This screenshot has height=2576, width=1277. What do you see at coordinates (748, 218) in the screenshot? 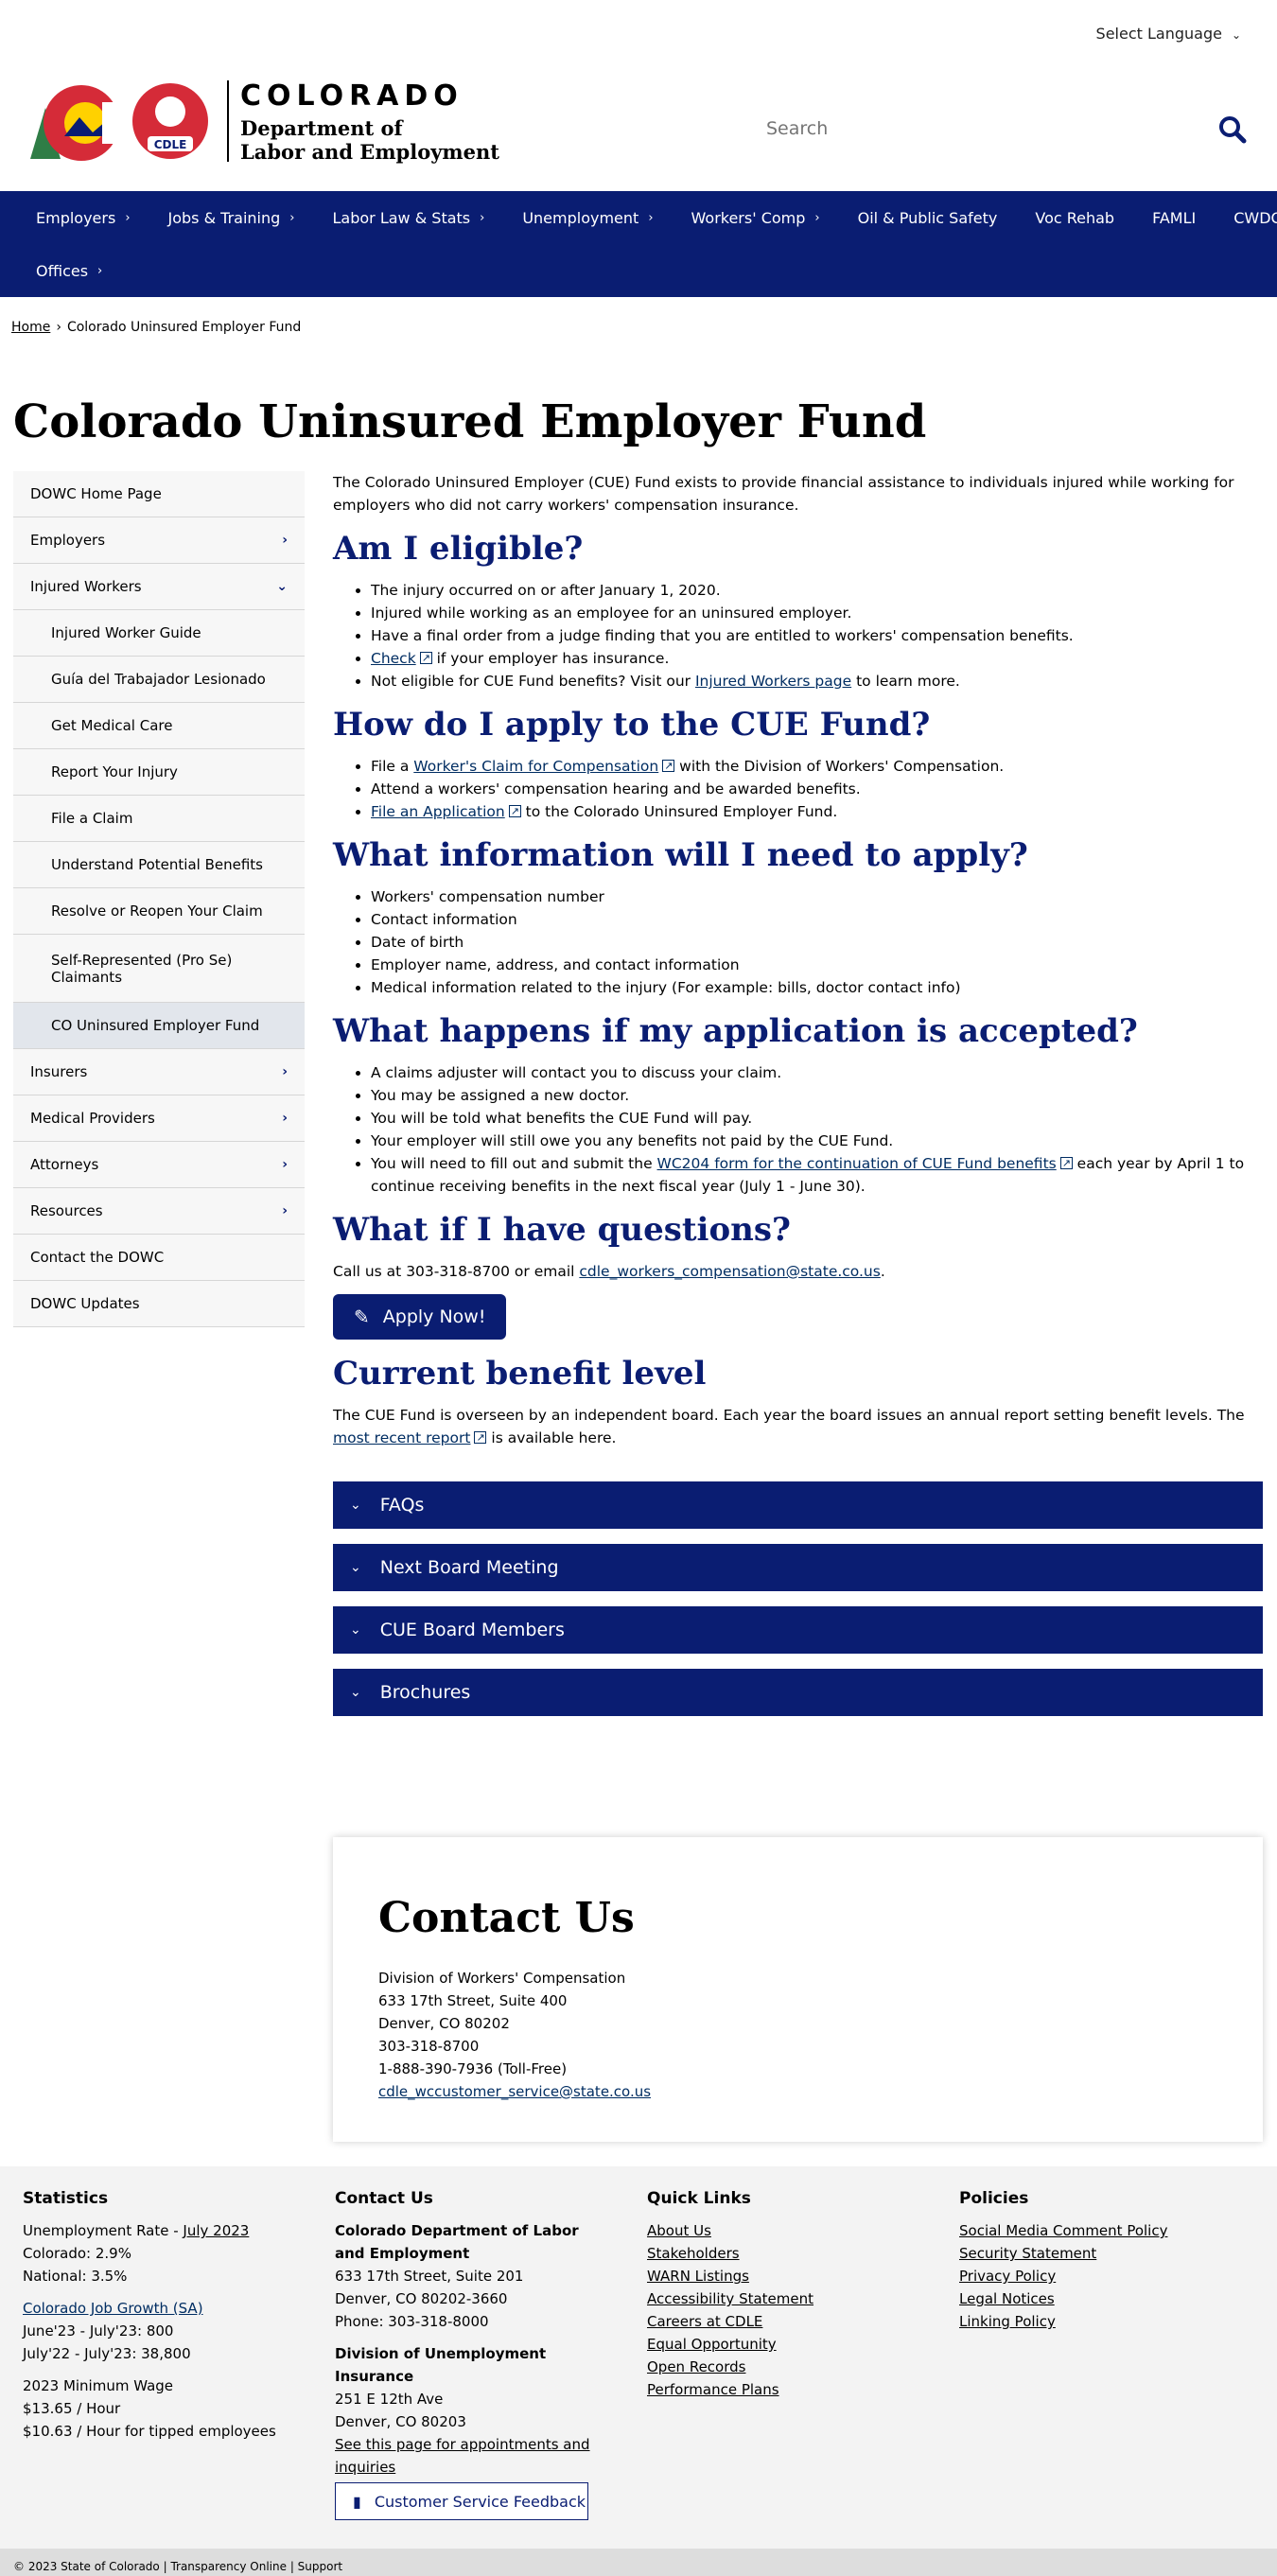
I see `nav-item-label: Workers' Comp` at bounding box center [748, 218].